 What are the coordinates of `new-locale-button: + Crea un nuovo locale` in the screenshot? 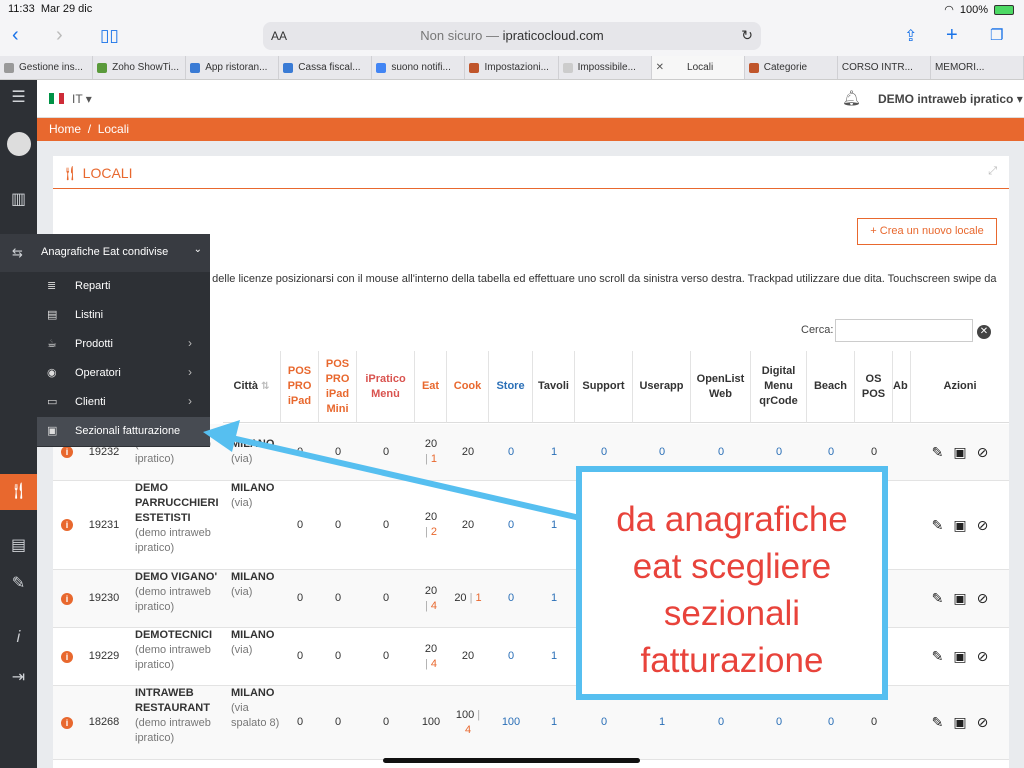 It's located at (927, 231).